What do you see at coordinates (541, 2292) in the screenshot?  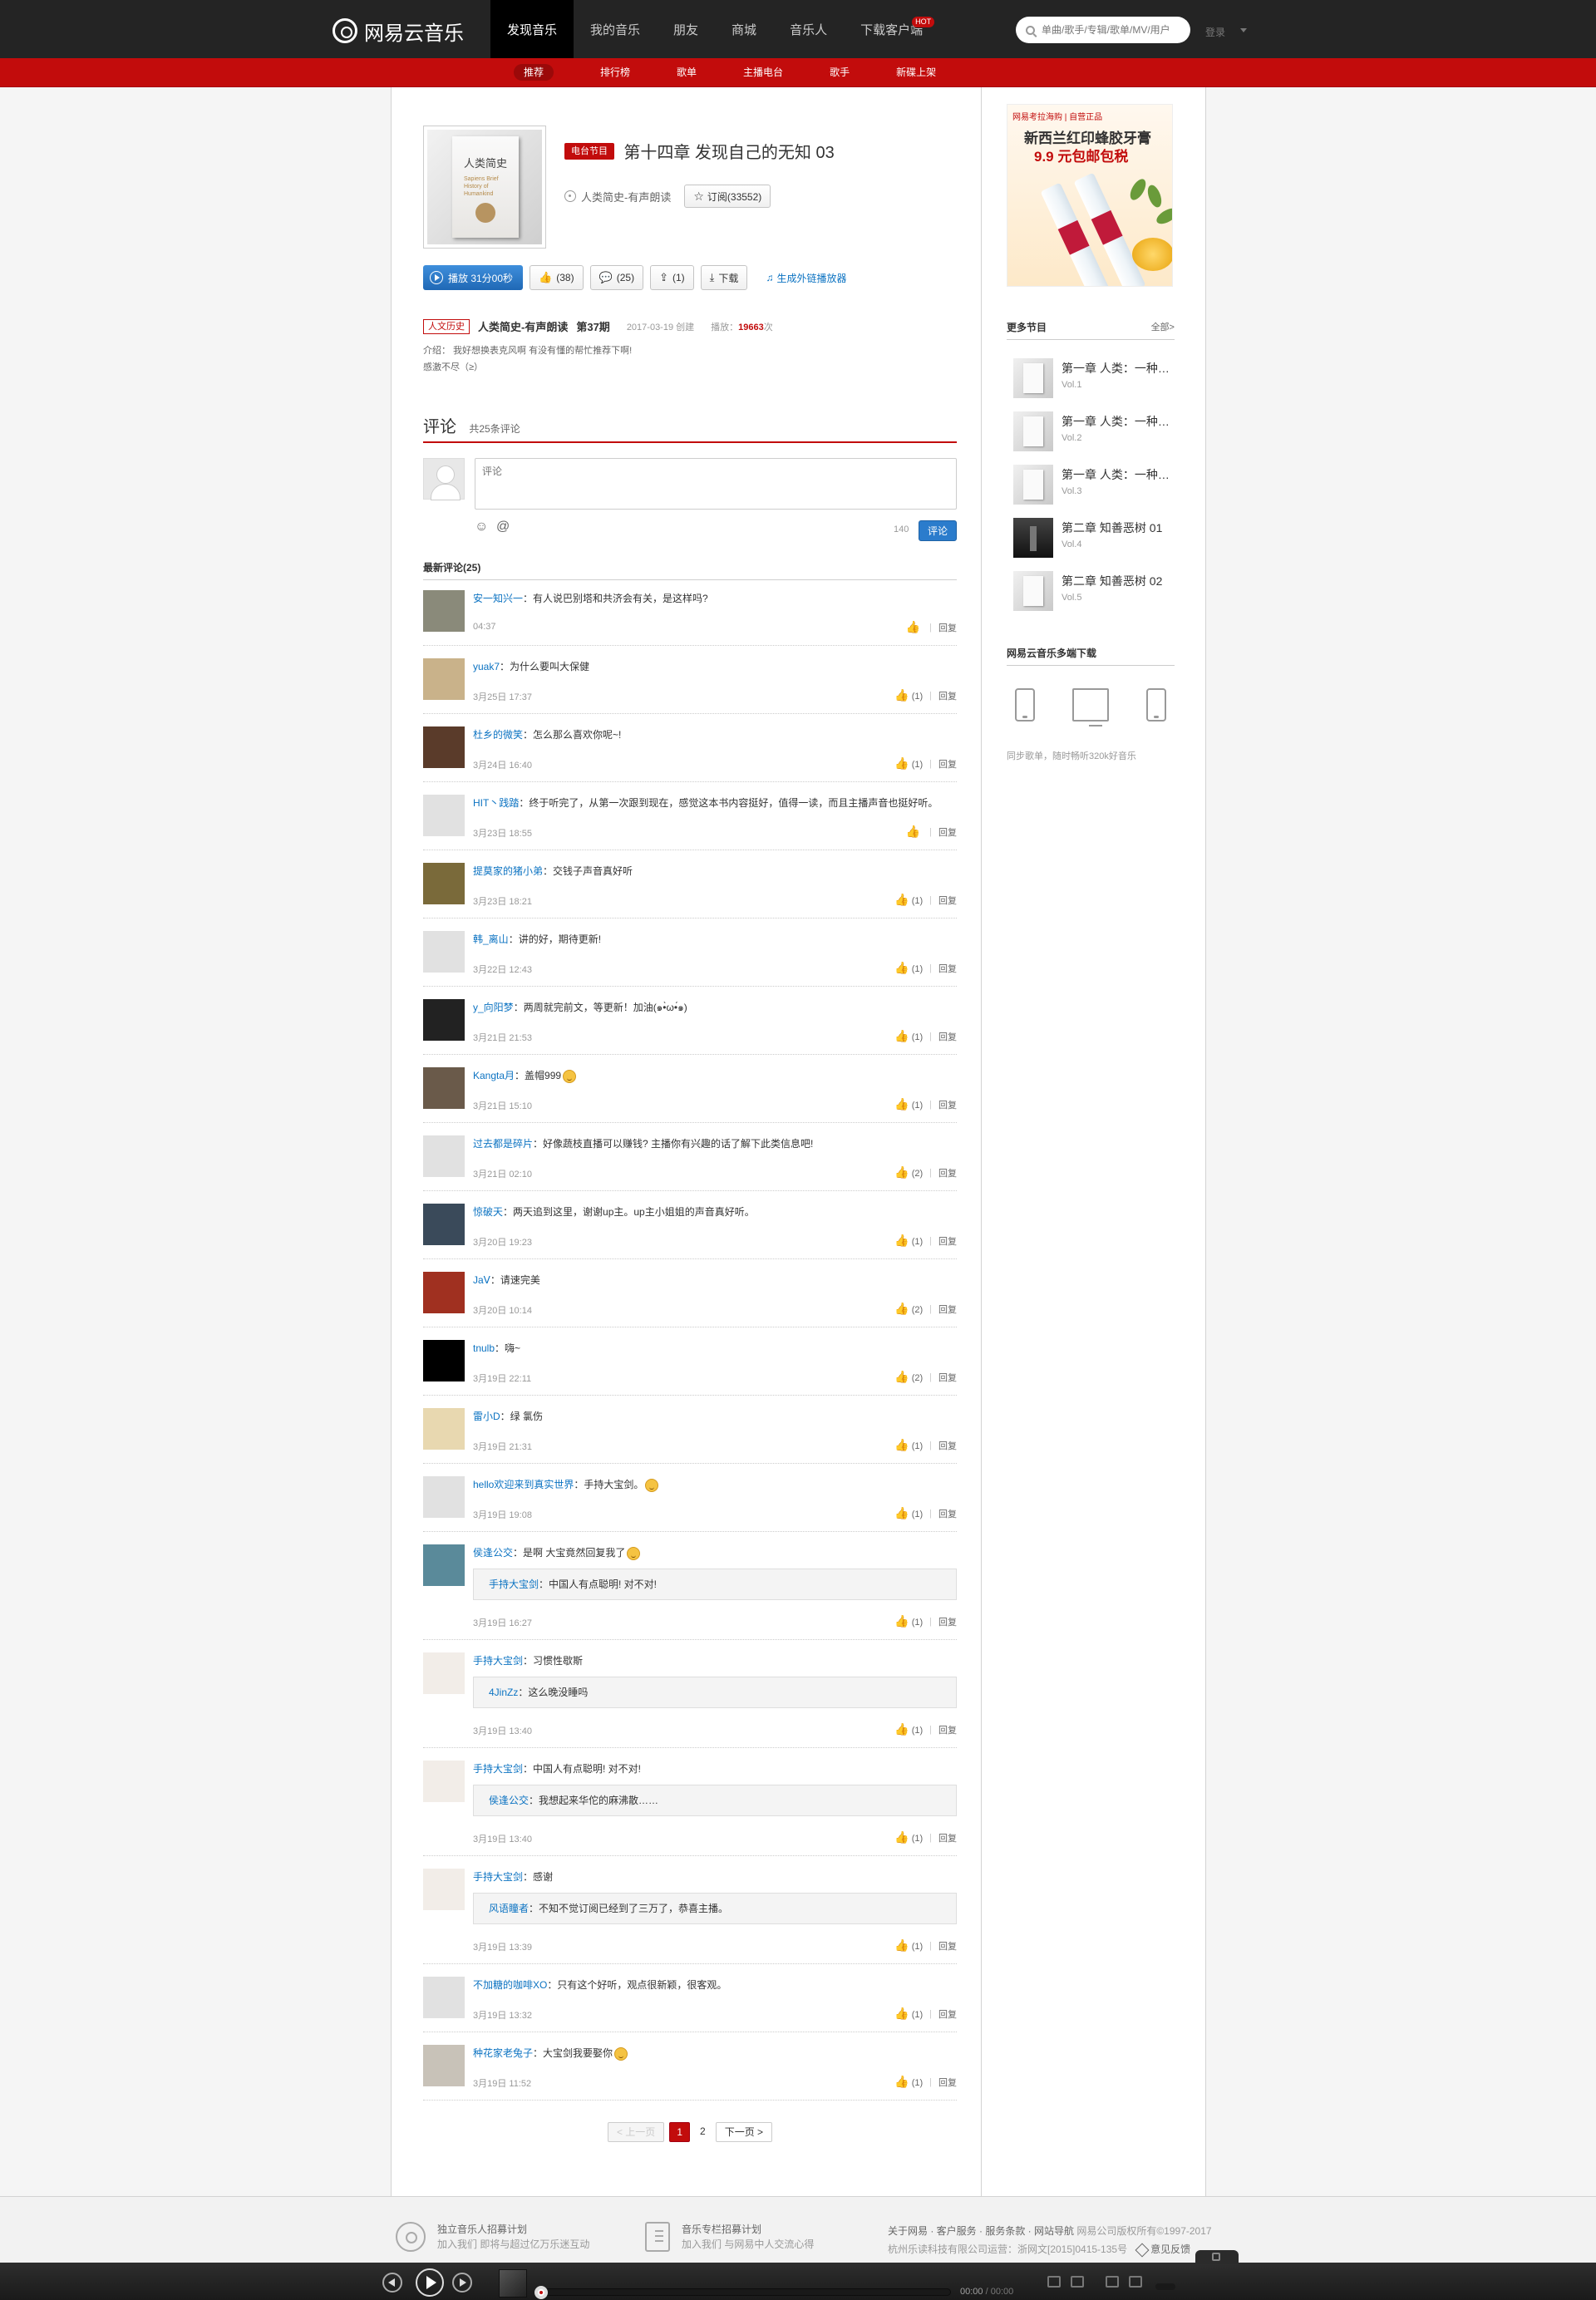 I see `progress-handle` at bounding box center [541, 2292].